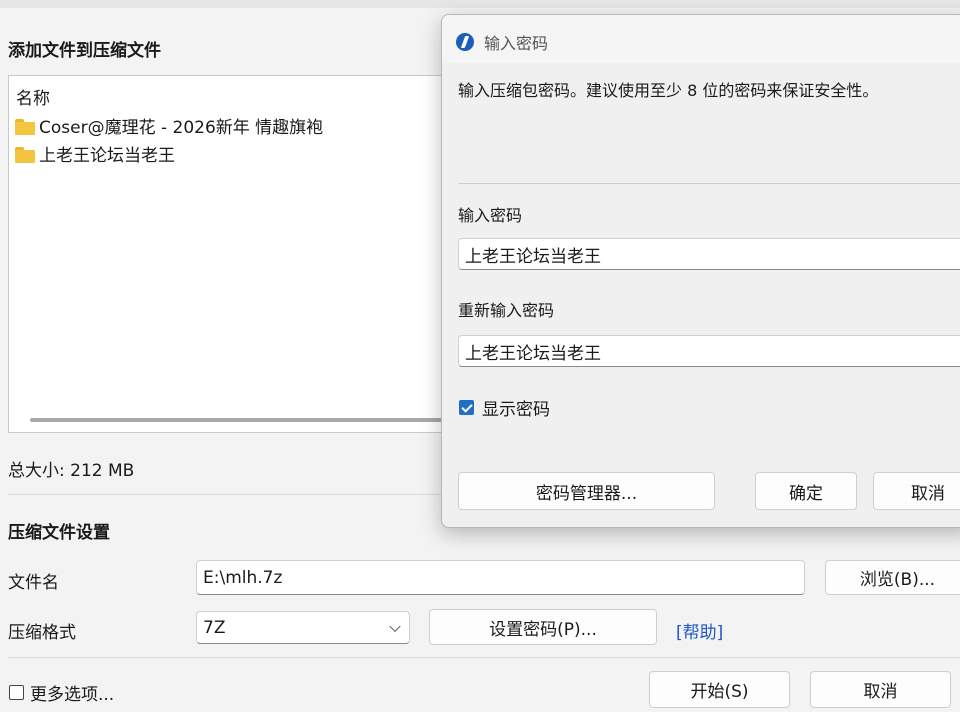  What do you see at coordinates (303, 627) in the screenshot?
I see `format-select: 7Z` at bounding box center [303, 627].